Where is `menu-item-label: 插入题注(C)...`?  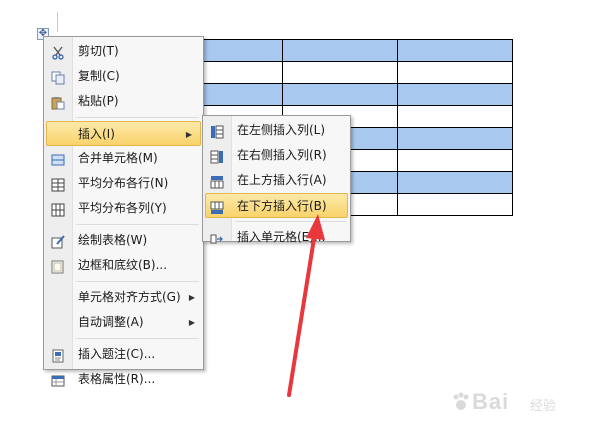
menu-item-label: 插入题注(C)... is located at coordinates (117, 354).